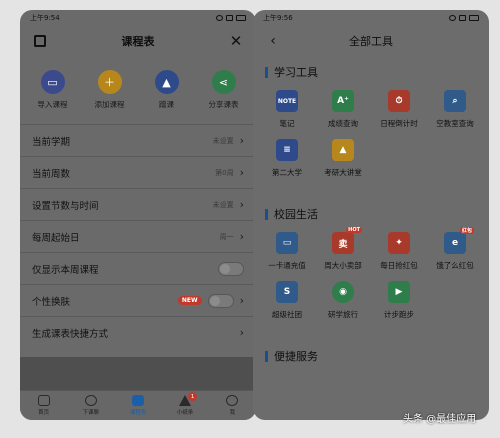 This screenshot has width=500, height=438. I want to click on tab-chat: 下课聊, so click(91, 405).